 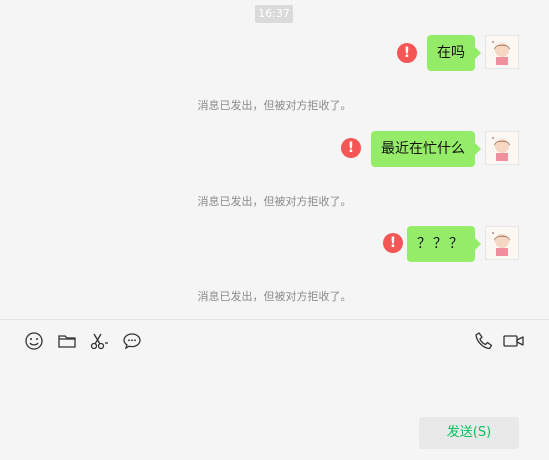 I want to click on chat-bubble-icon, so click(x=132, y=341).